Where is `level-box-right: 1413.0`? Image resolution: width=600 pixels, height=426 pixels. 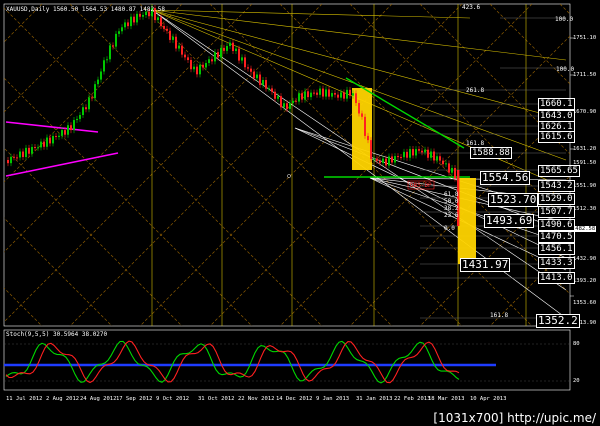
level-box-right: 1413.0 is located at coordinates (556, 278).